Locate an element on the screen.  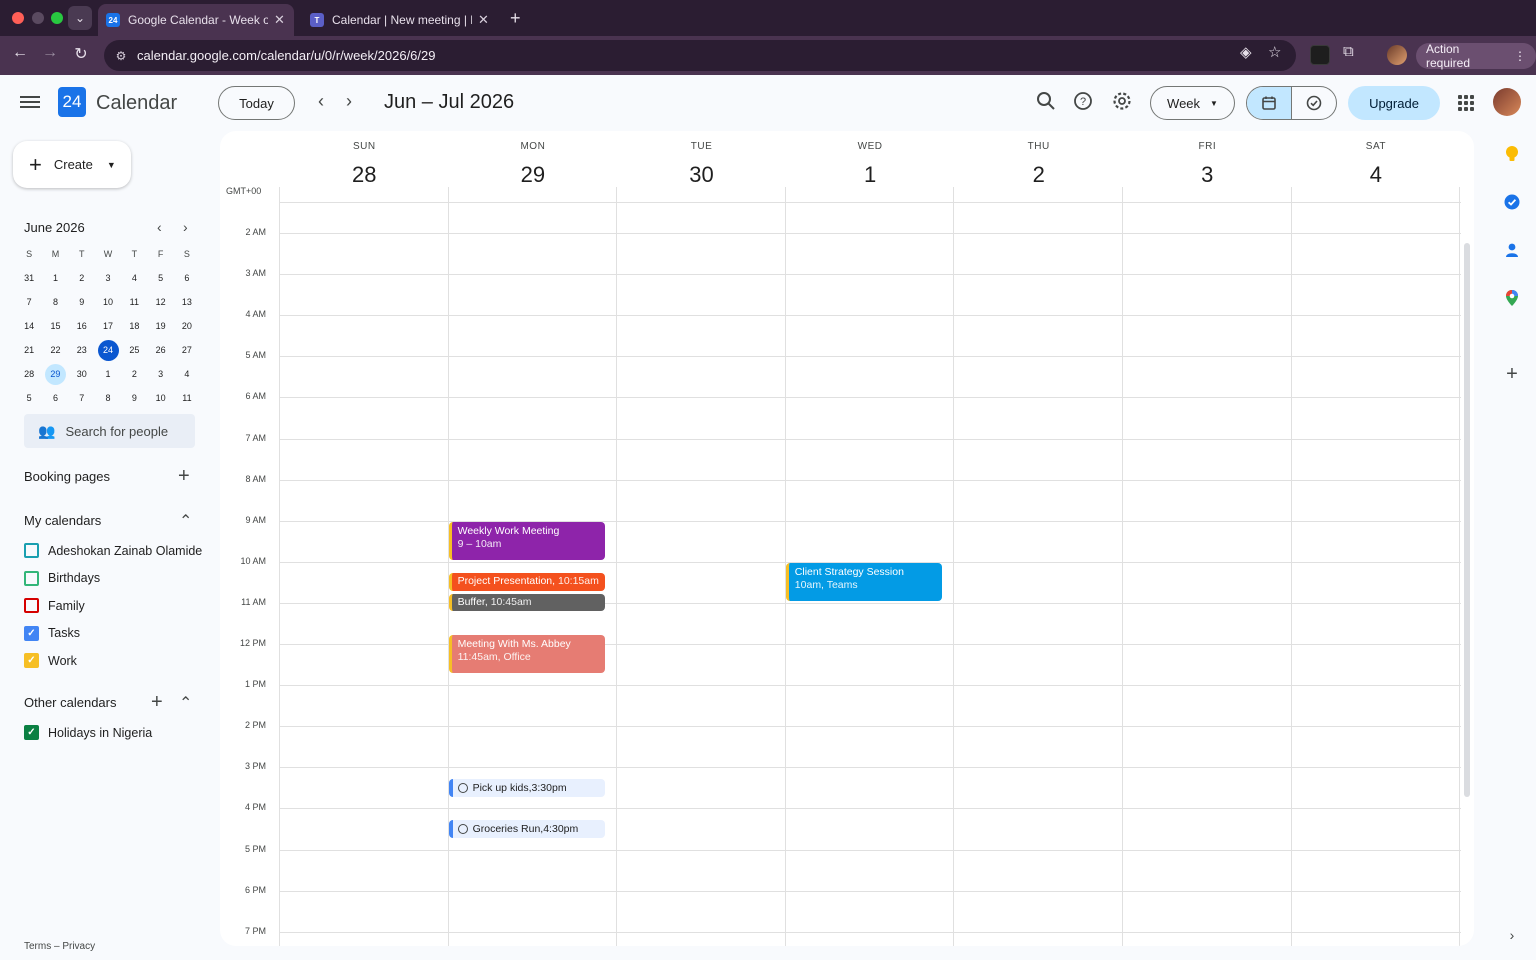
tab-search-button: ⌄ is located at coordinates (80, 18).